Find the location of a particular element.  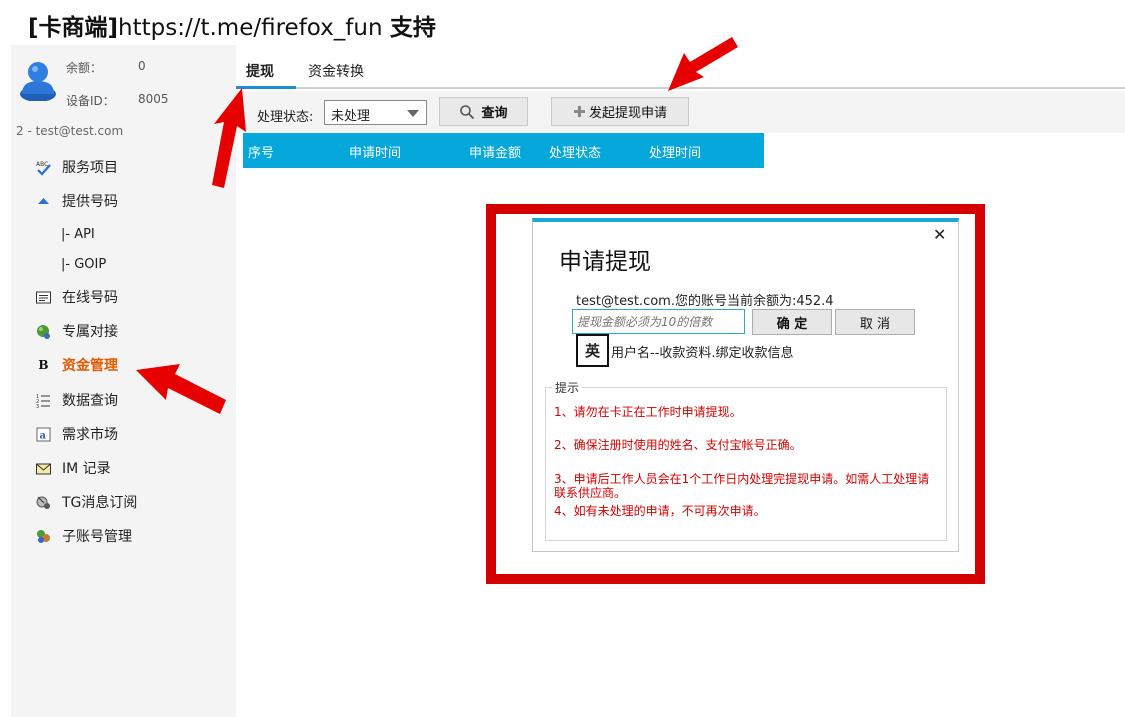

nav-item-sub-accounts: 子账号管理 is located at coordinates (83, 536).